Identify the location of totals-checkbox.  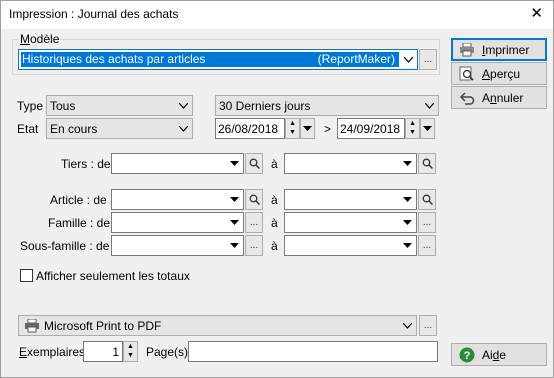
(26, 275).